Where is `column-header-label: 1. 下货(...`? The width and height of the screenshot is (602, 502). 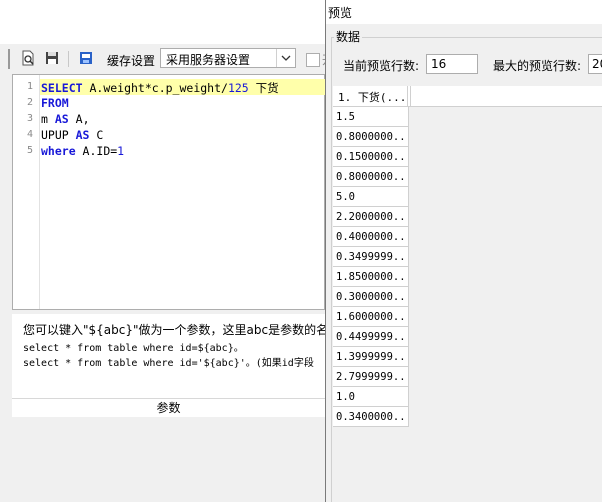
column-header-label: 1. 下货(... is located at coordinates (372, 97).